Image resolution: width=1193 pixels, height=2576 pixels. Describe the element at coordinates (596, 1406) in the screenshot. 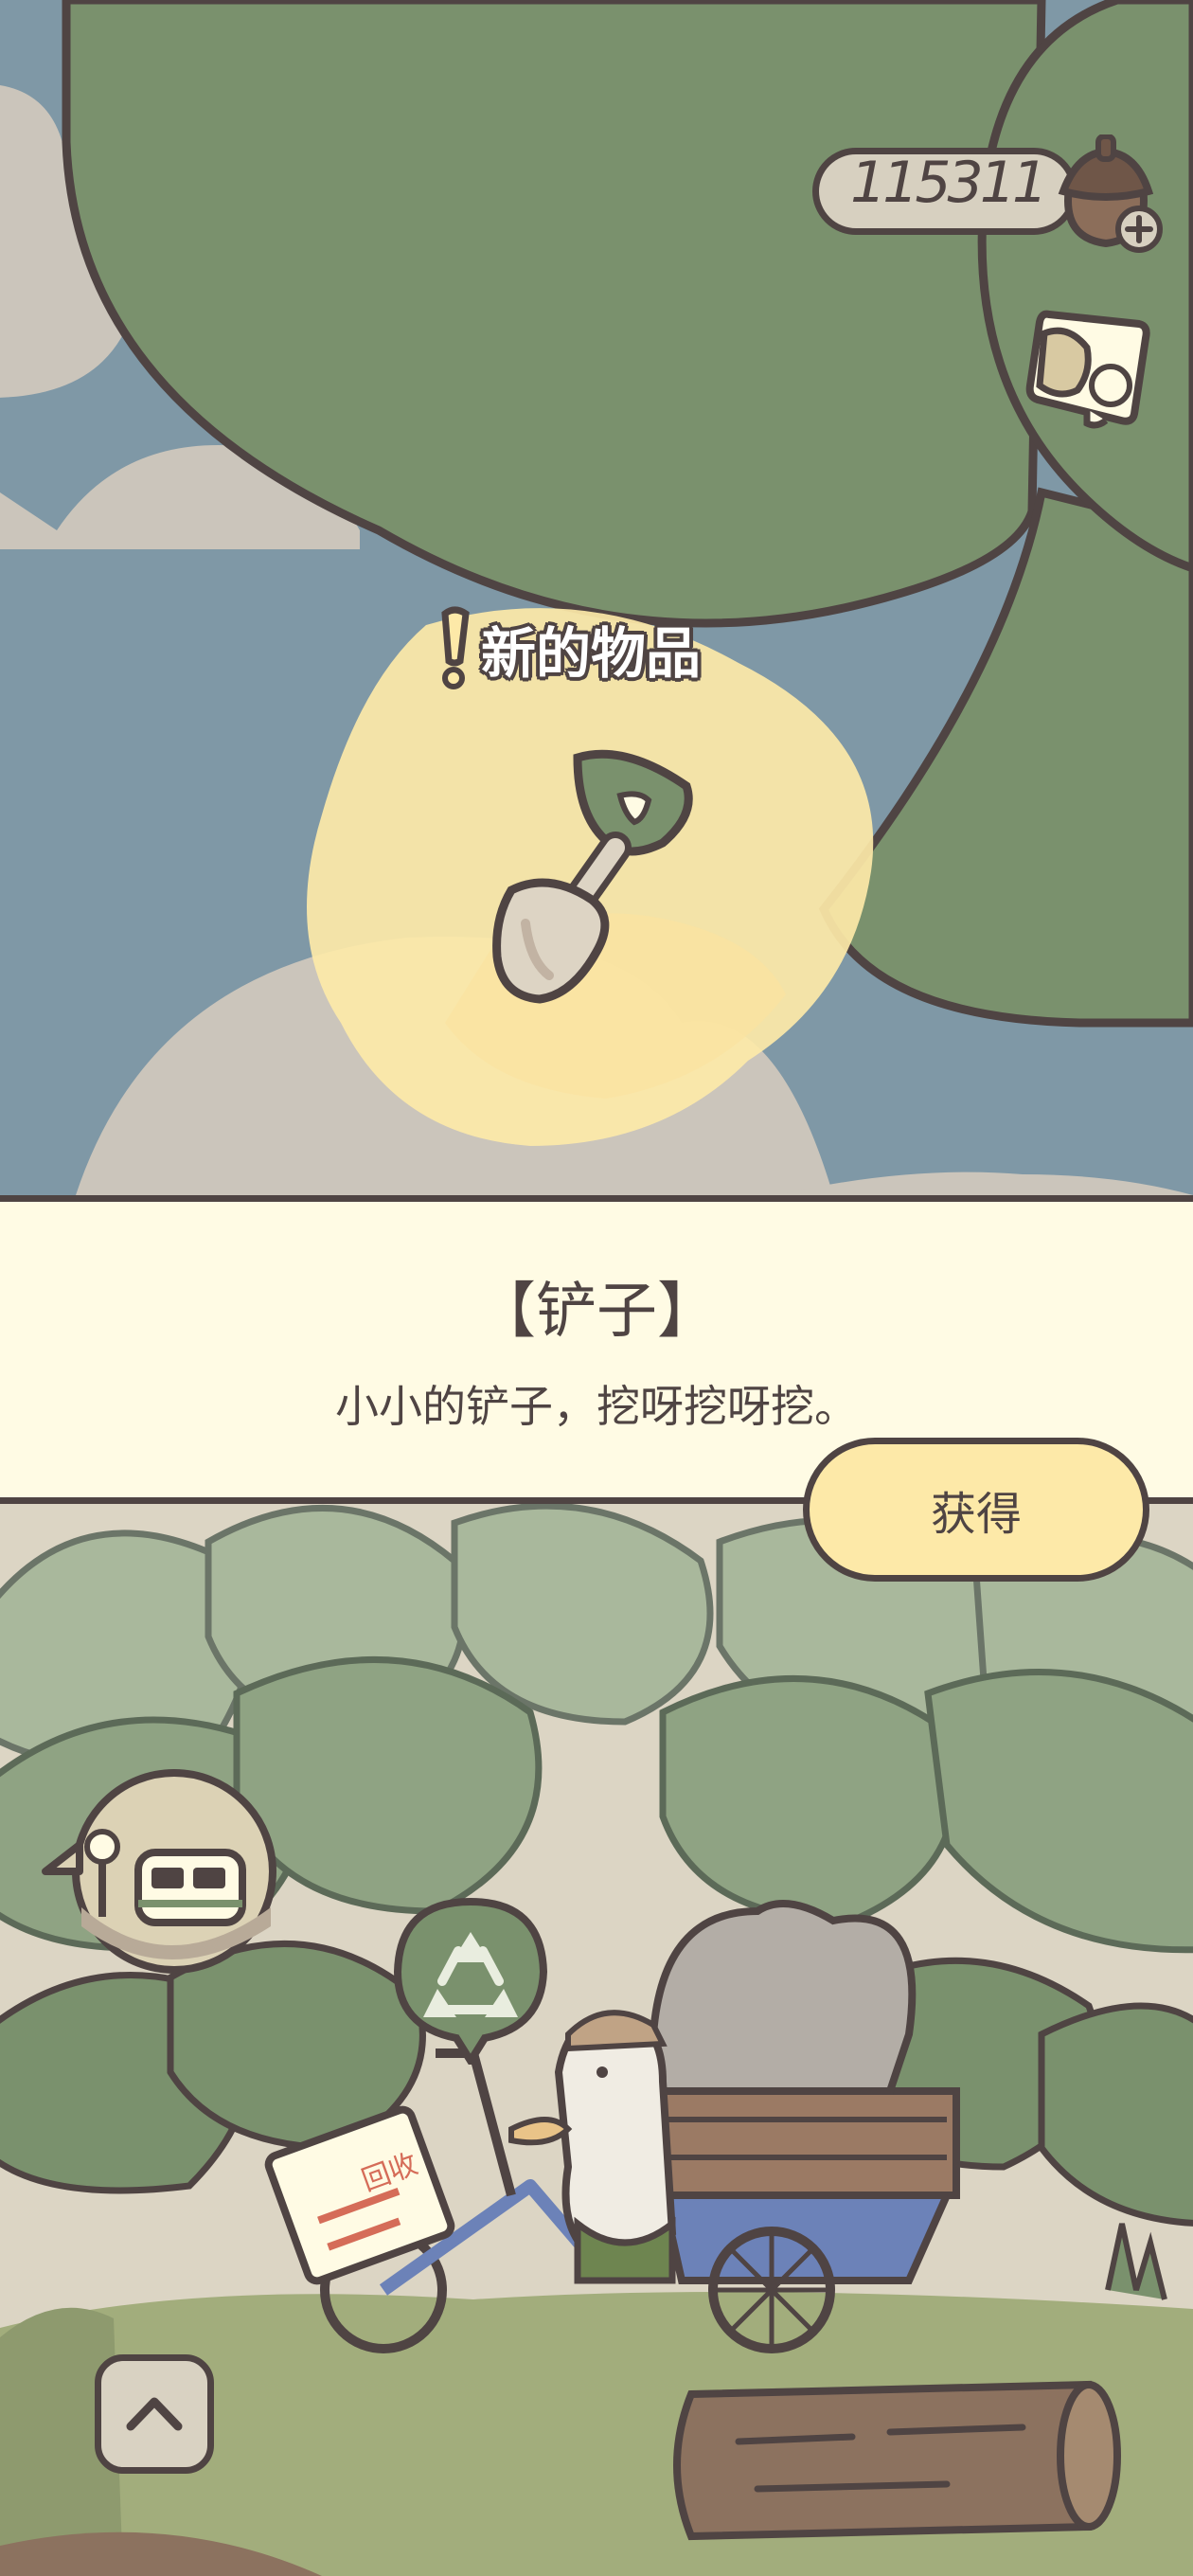

I see `item-description: 小小的铲子，挖呀挖呀挖。` at that location.